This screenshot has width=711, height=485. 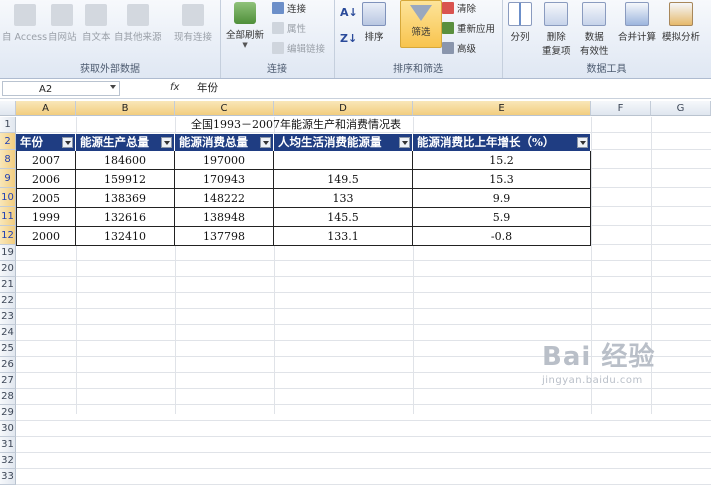 I want to click on header-cell-energy-consumption: 能源消费总量, so click(x=224, y=142).